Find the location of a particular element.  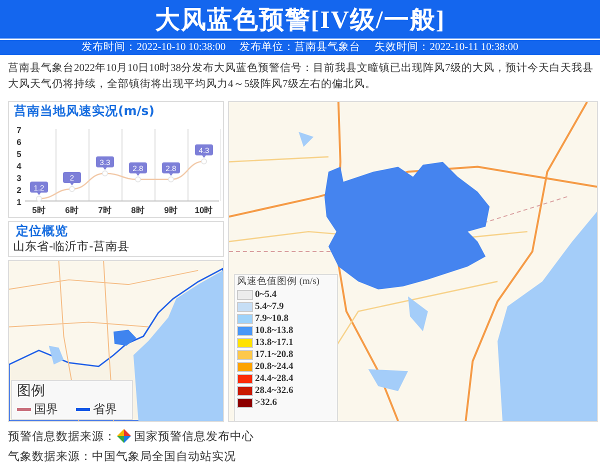

legend-label: 24.4~28.4 is located at coordinates (274, 379).